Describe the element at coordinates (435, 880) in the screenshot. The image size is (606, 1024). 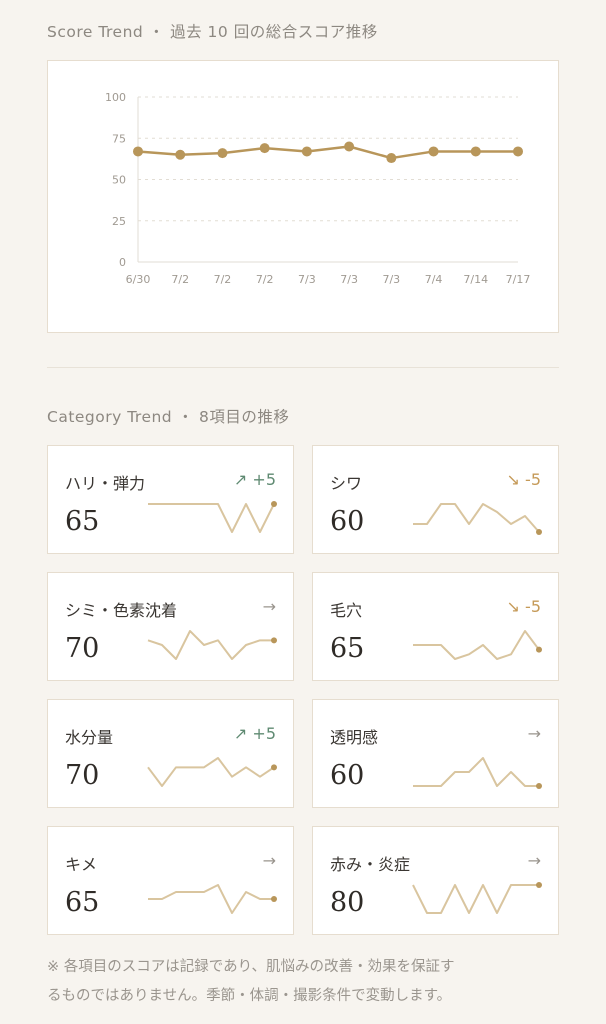
I see `category-card-akami: 赤み・炎症 → 80` at that location.